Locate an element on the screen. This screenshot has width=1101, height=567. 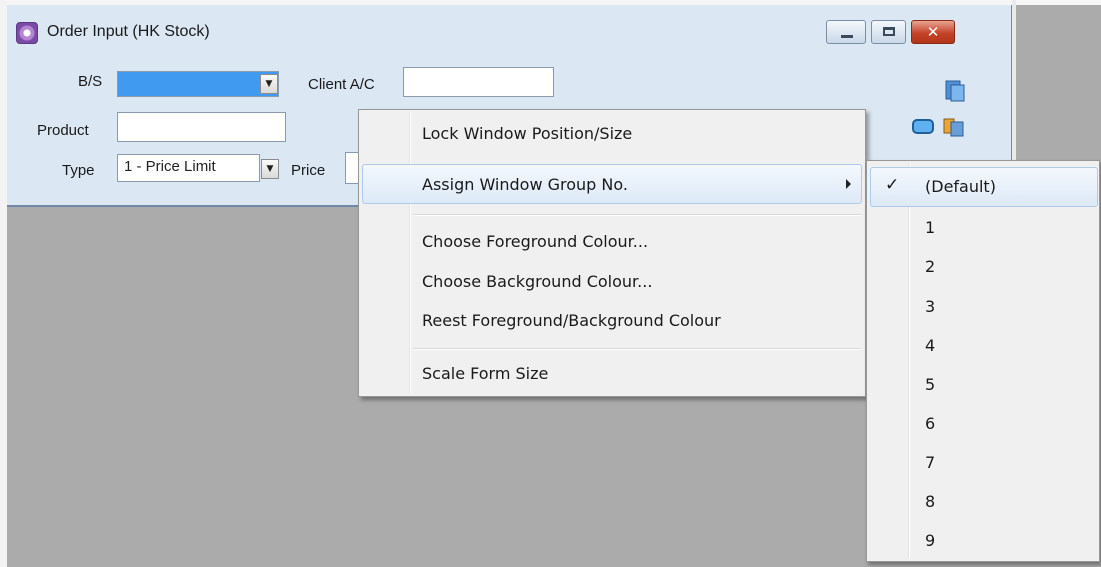
submenu-gutter is located at coordinates (909, 361).